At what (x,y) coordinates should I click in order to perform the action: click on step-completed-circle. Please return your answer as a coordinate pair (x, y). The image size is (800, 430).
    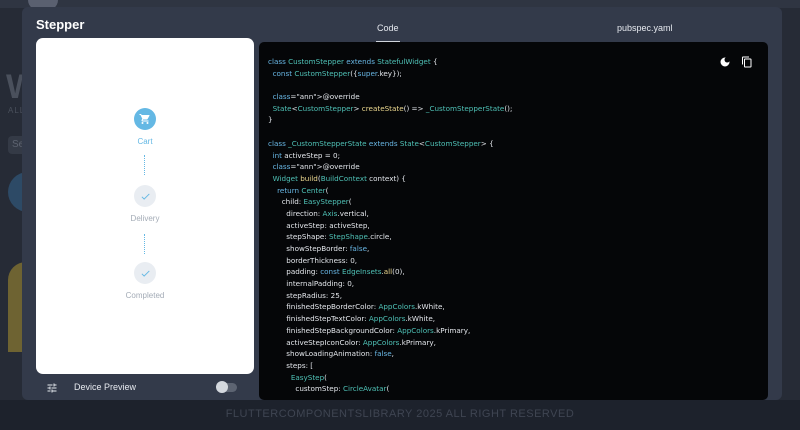
    Looking at the image, I should click on (145, 273).